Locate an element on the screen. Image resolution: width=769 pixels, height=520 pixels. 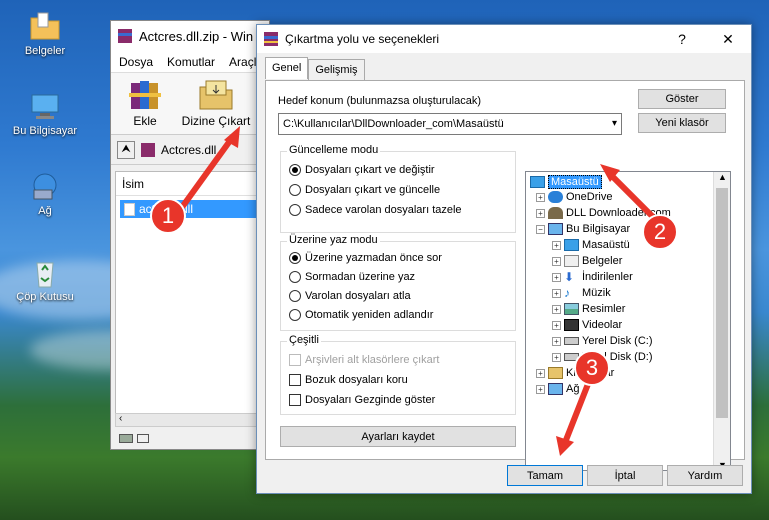
column-name-header: İsim is located at coordinates (192, 184).